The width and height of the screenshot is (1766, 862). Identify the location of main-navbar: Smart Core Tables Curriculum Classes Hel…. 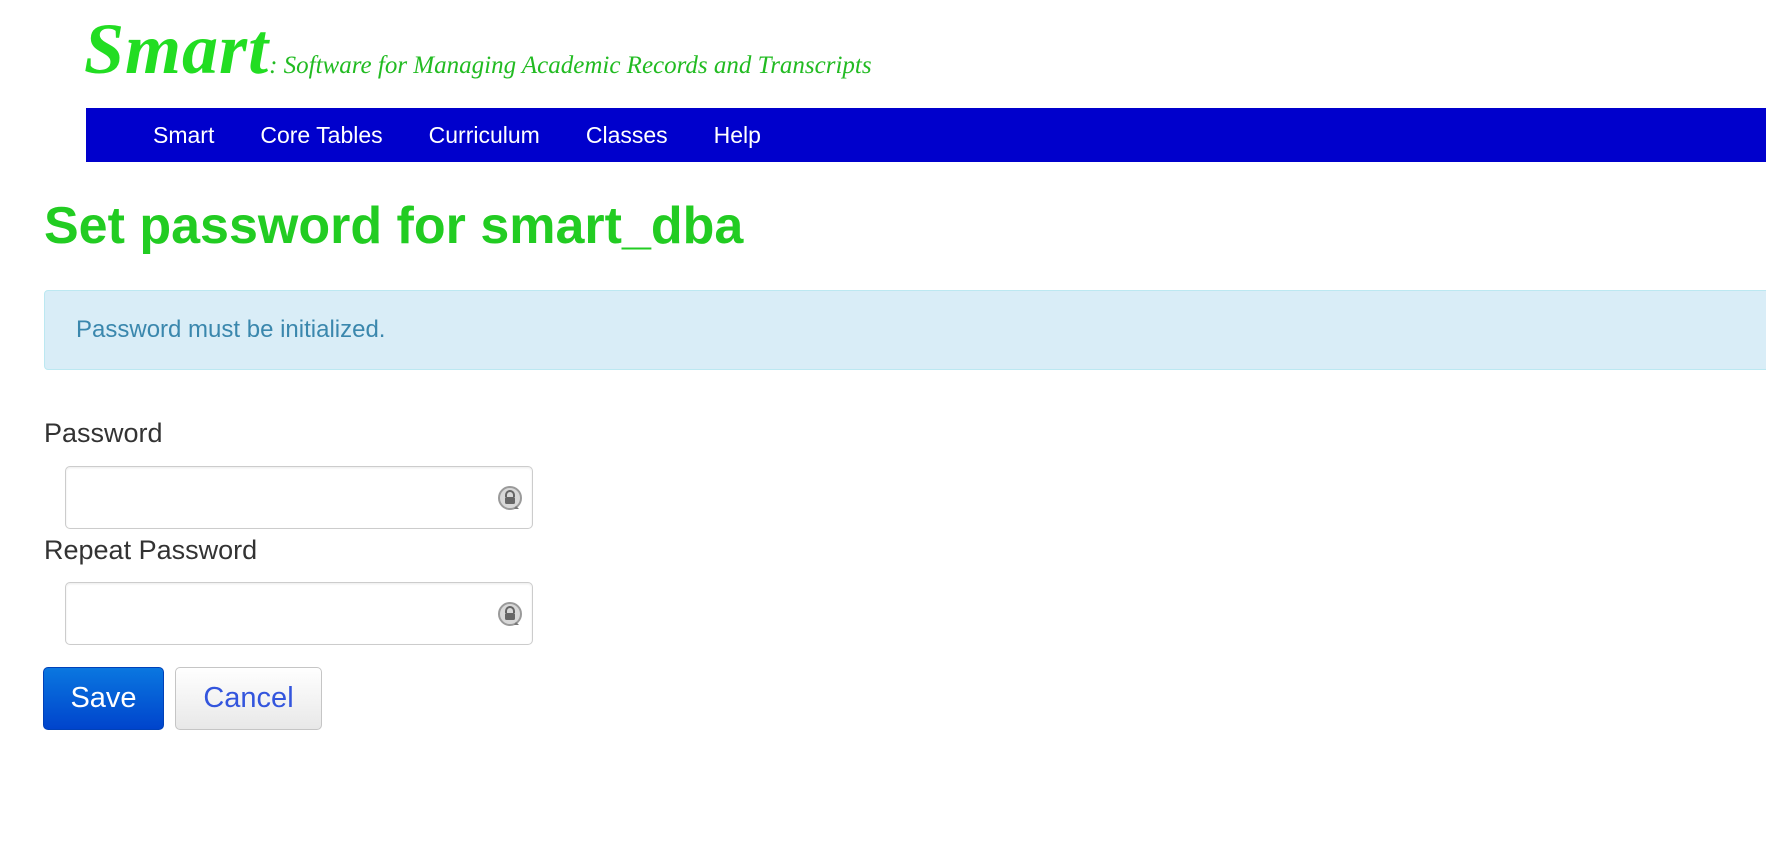
(926, 135).